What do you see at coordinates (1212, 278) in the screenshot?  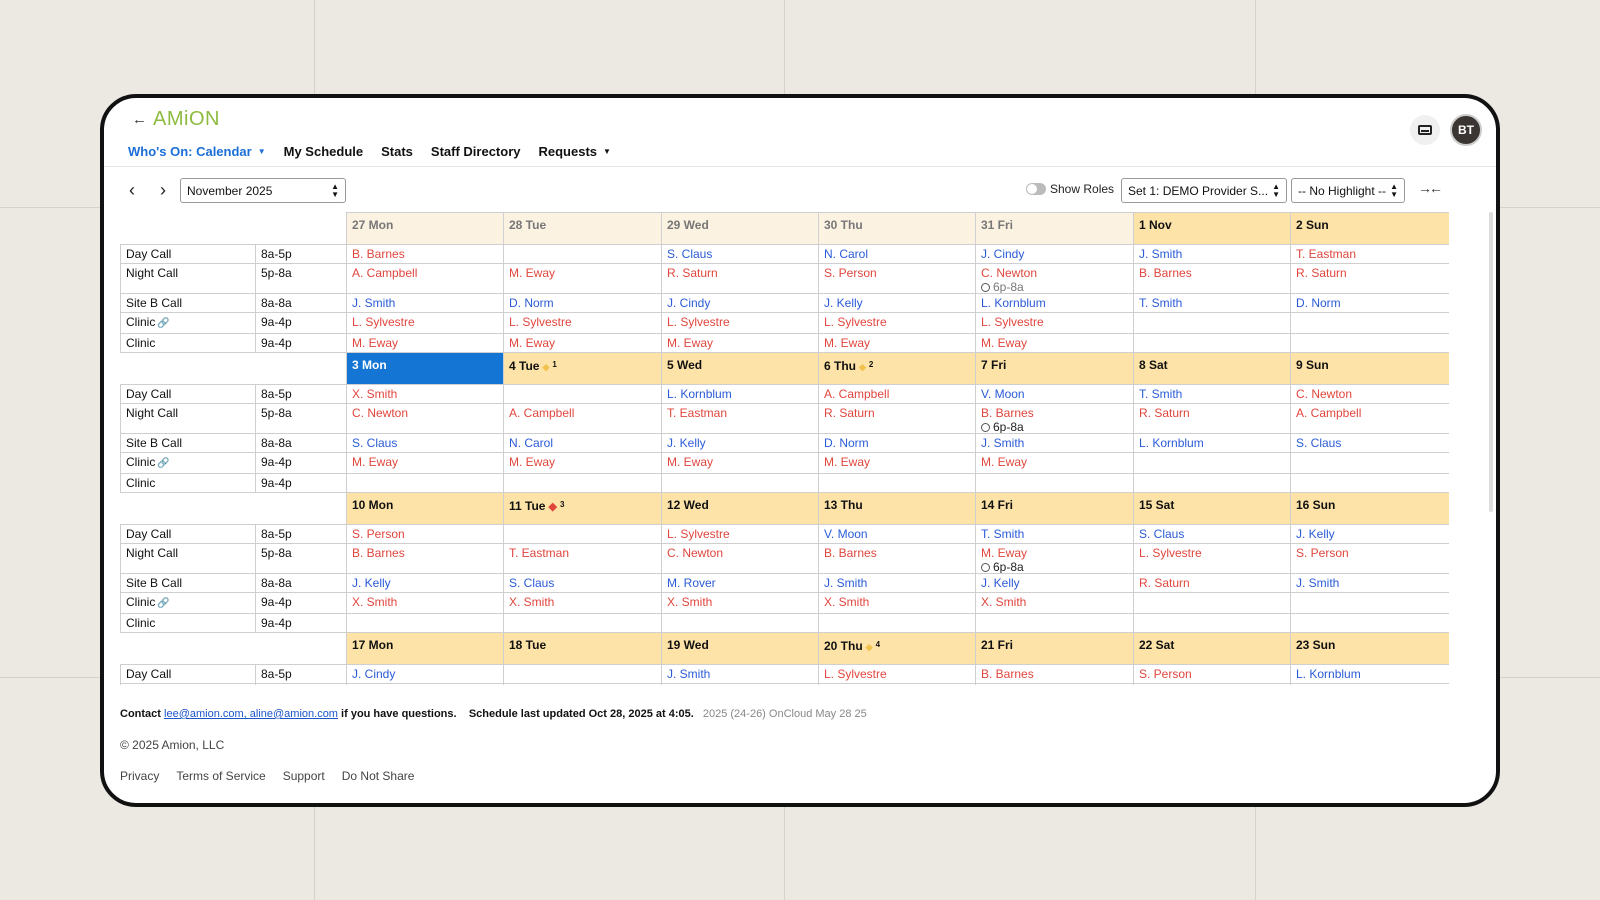 I see `assignment-cell: B. Barnes` at bounding box center [1212, 278].